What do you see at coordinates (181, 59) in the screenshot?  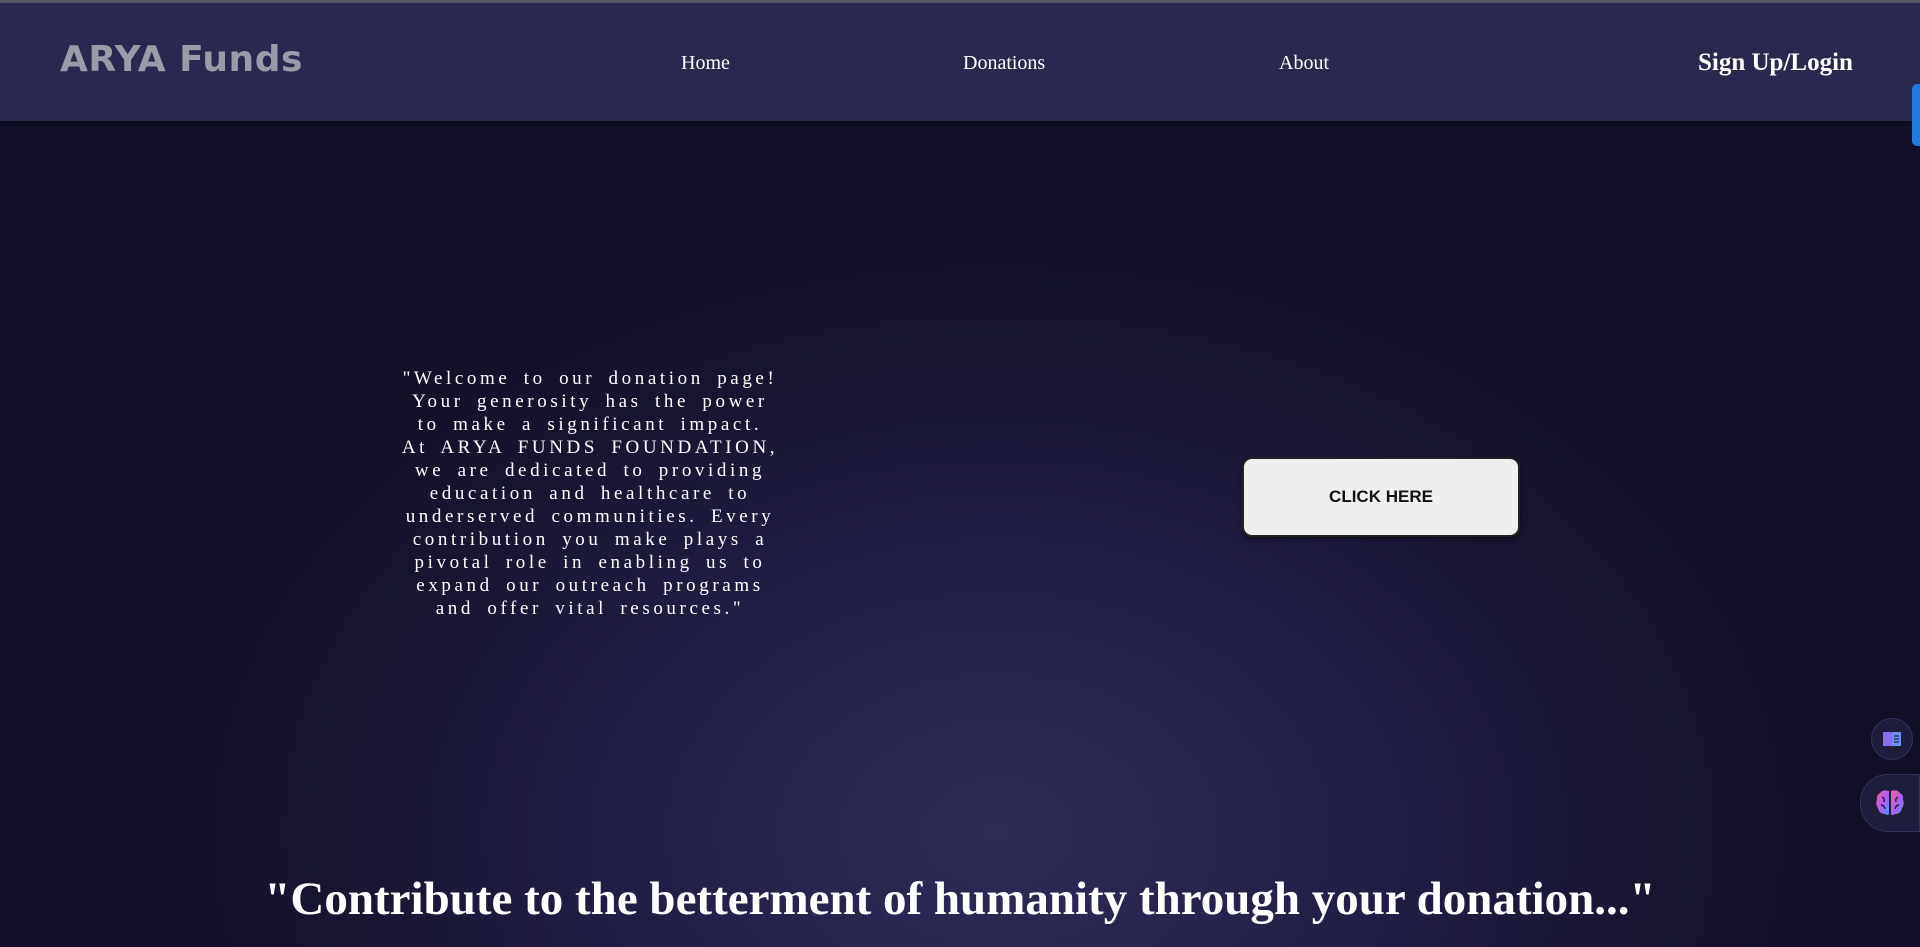 I see `brand-logo: ARYA Funds` at bounding box center [181, 59].